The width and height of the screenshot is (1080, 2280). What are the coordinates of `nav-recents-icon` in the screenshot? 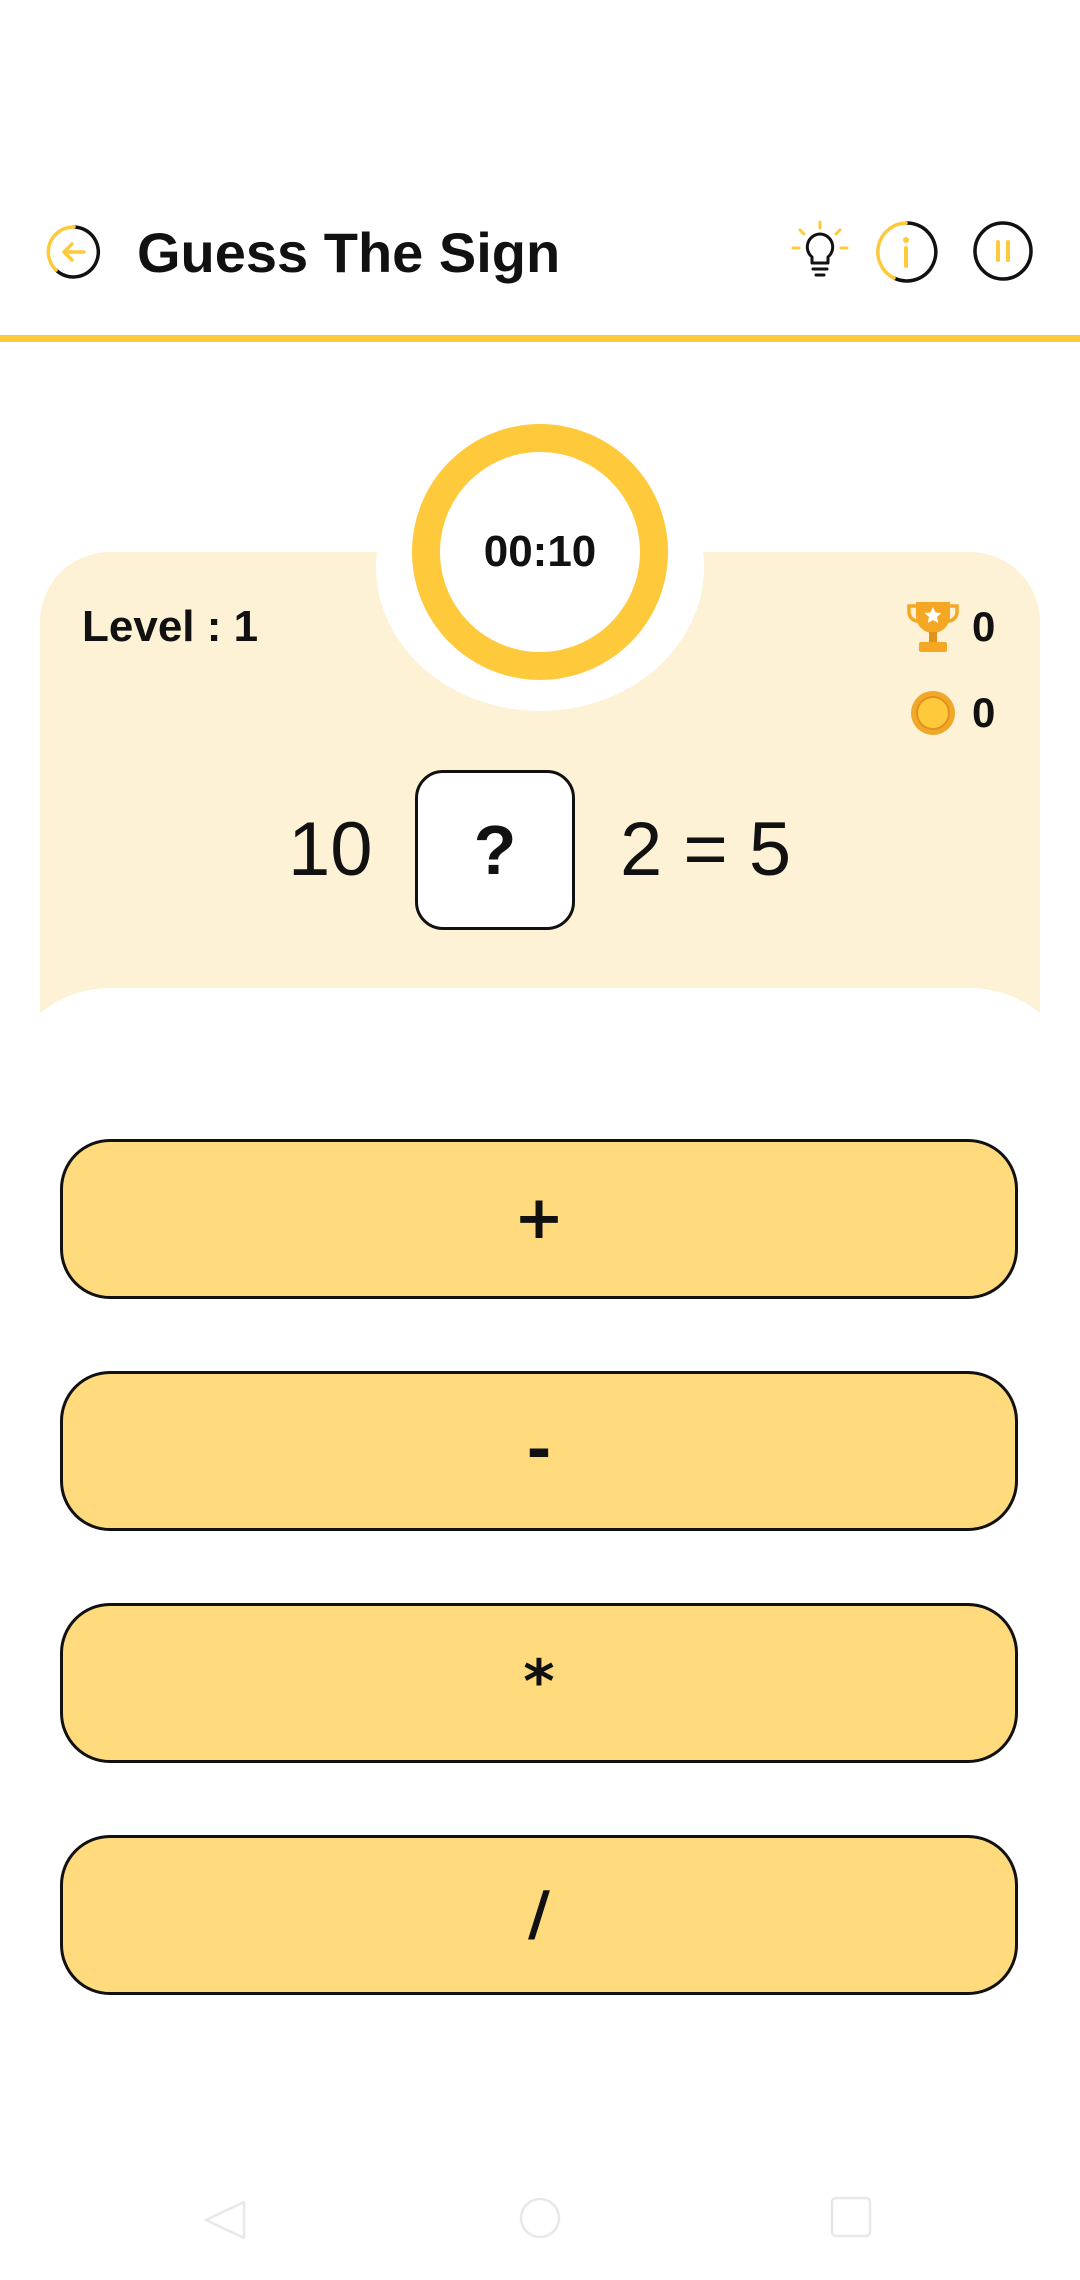 It's located at (851, 2217).